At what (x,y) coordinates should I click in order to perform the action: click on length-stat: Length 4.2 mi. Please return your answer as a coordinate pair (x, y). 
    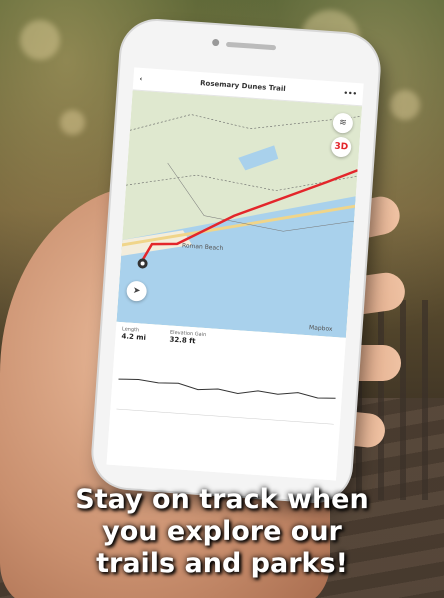
    Looking at the image, I should click on (133, 334).